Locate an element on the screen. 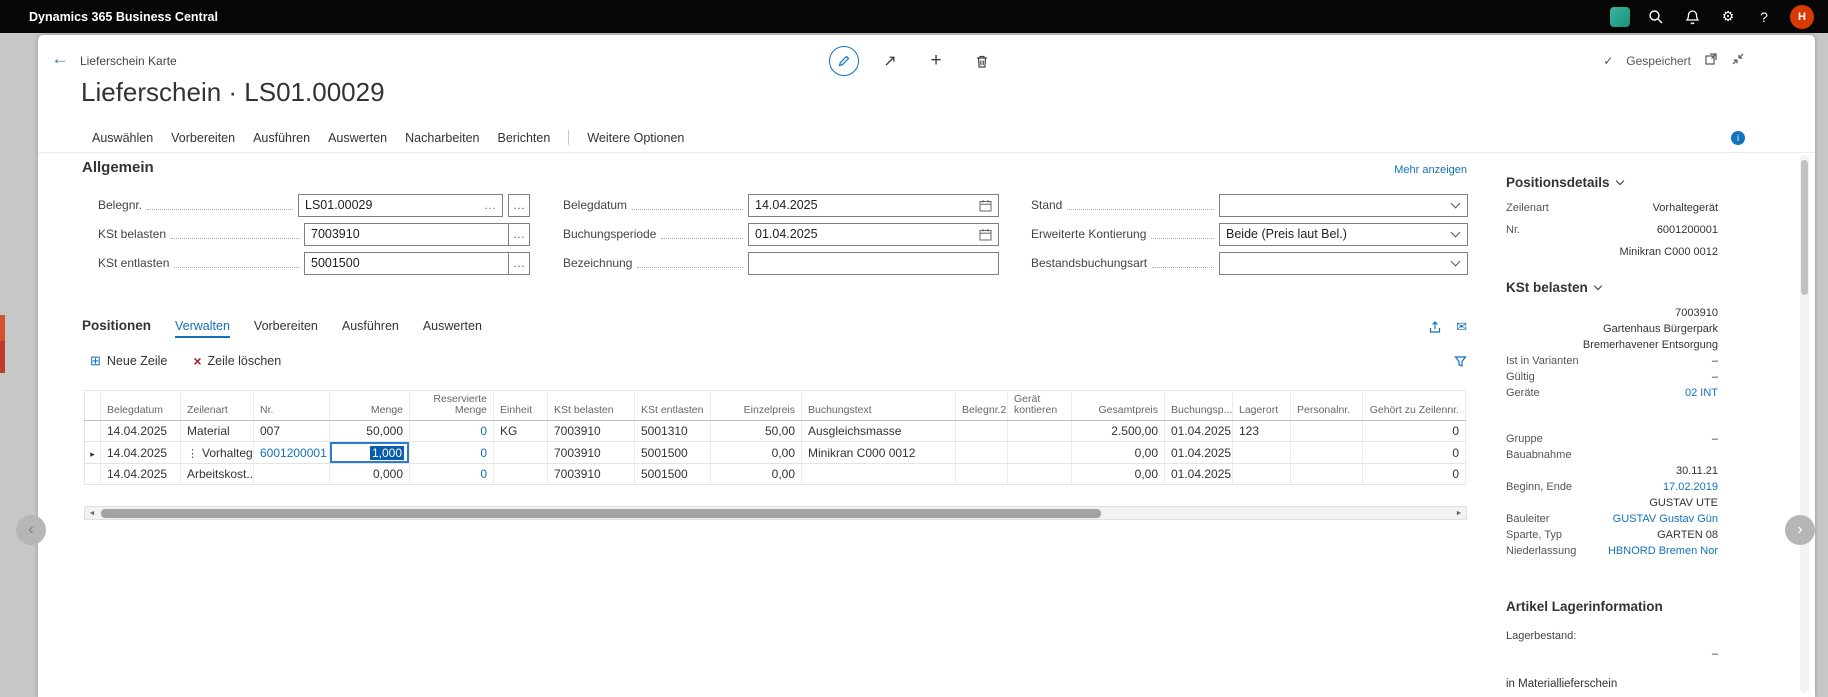 The image size is (1828, 697). positions-tab-vorbereiten: Vorbereiten is located at coordinates (286, 328).